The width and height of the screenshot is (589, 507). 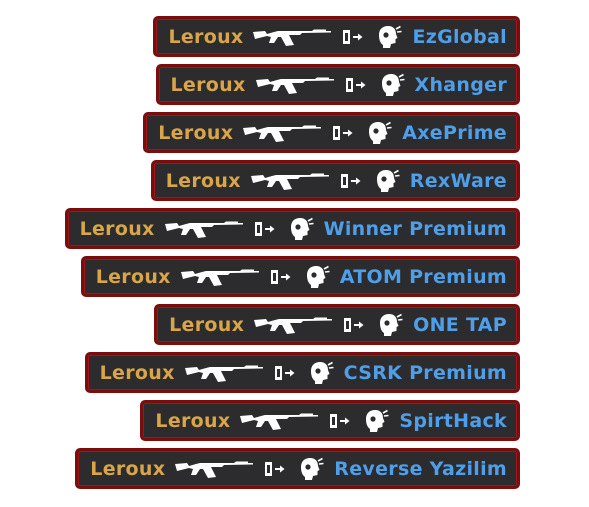 What do you see at coordinates (453, 420) in the screenshot?
I see `victim-name: SpirtHack` at bounding box center [453, 420].